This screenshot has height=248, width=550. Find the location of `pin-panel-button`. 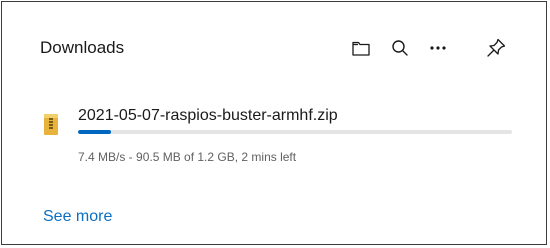

pin-panel-button is located at coordinates (496, 48).